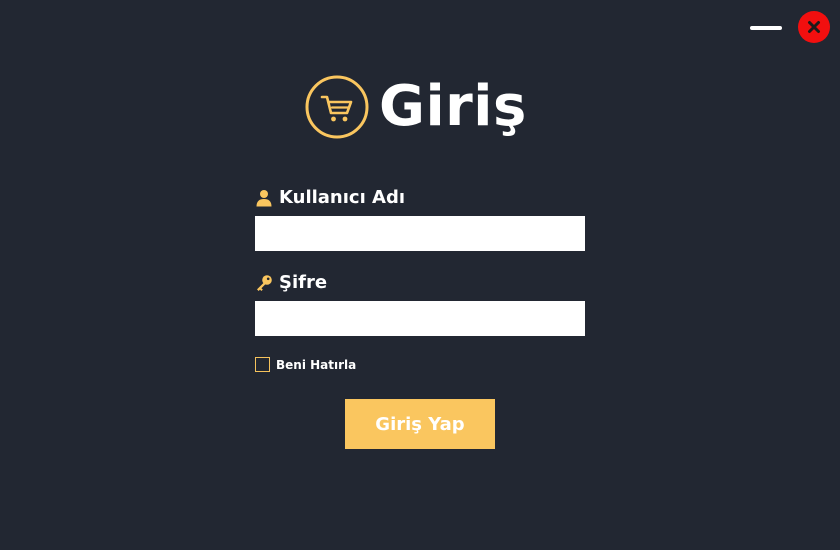 The width and height of the screenshot is (840, 550). I want to click on remember-me-checkbox: Beni Hatırla, so click(305, 364).